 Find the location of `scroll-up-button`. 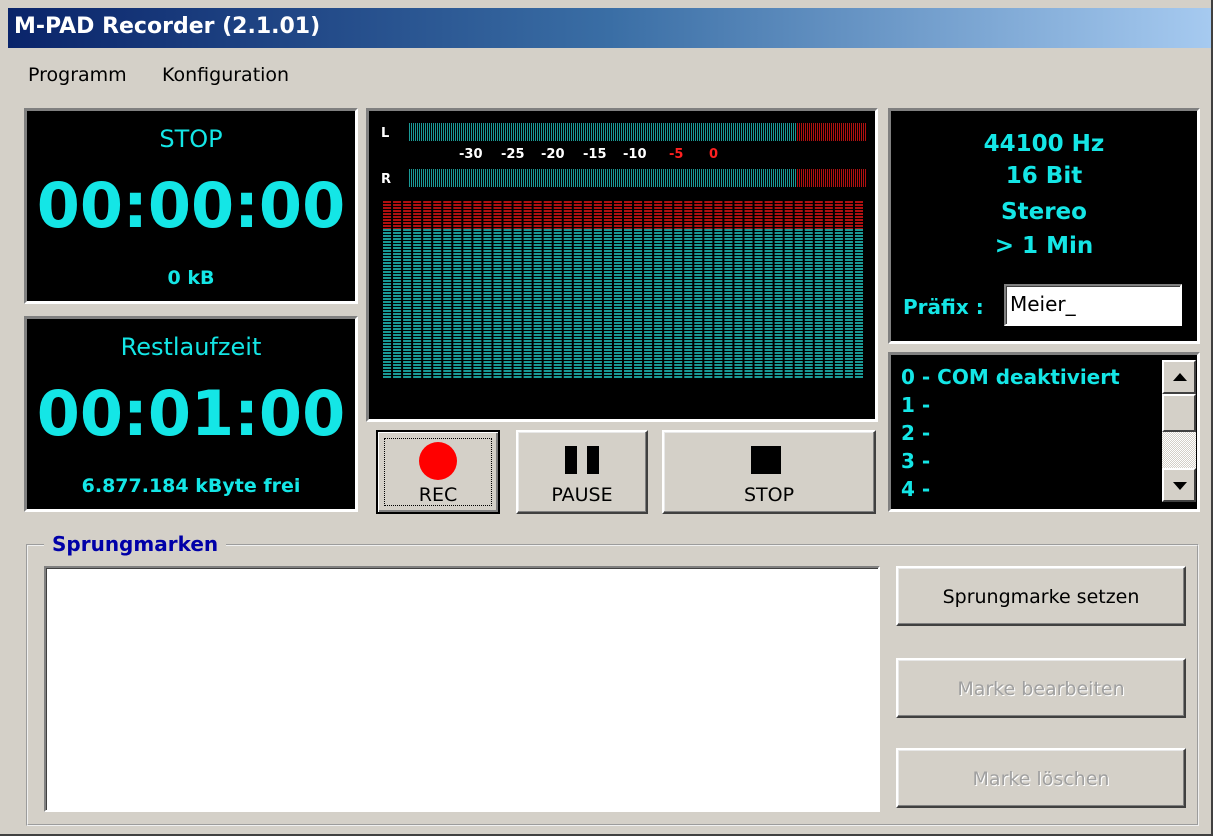

scroll-up-button is located at coordinates (1179, 377).